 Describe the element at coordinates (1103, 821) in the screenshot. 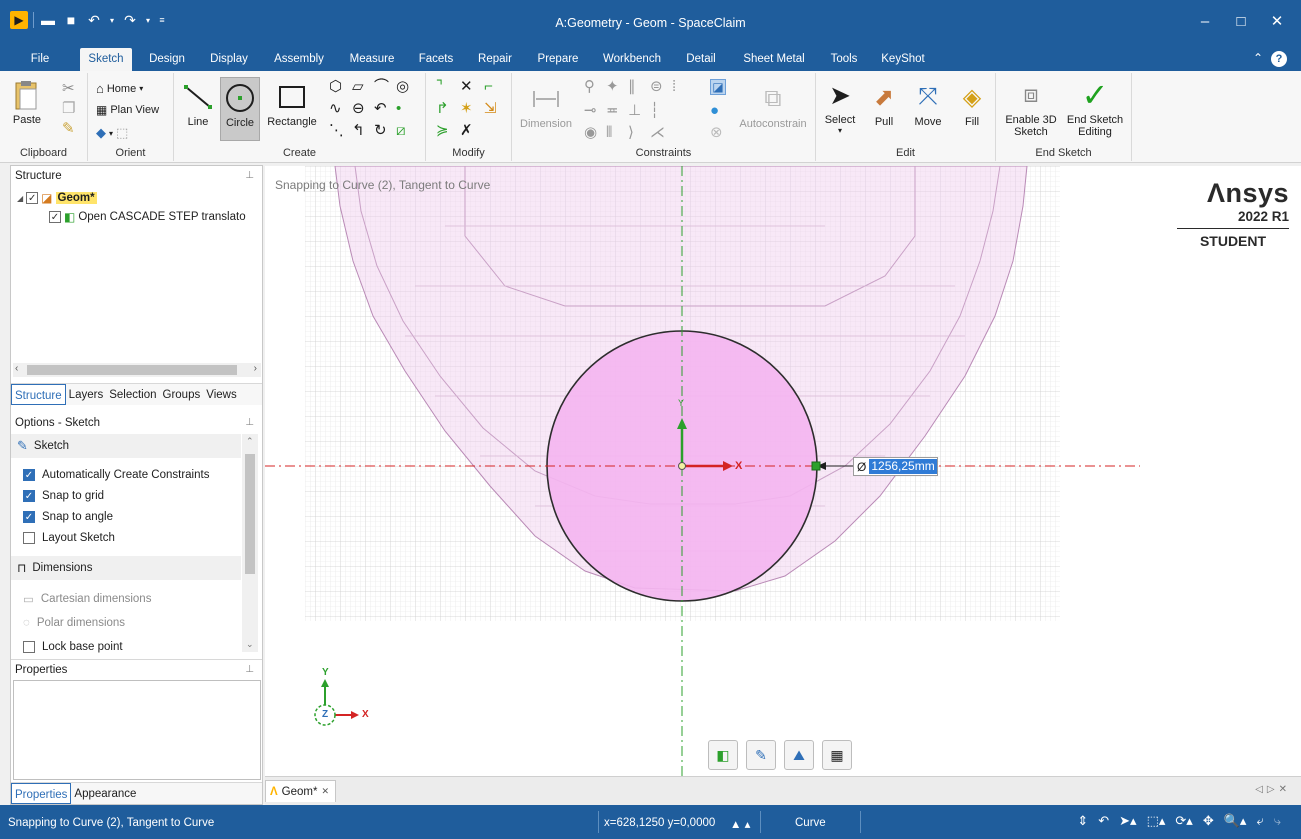

I see `undo-select-icon: ↶` at that location.